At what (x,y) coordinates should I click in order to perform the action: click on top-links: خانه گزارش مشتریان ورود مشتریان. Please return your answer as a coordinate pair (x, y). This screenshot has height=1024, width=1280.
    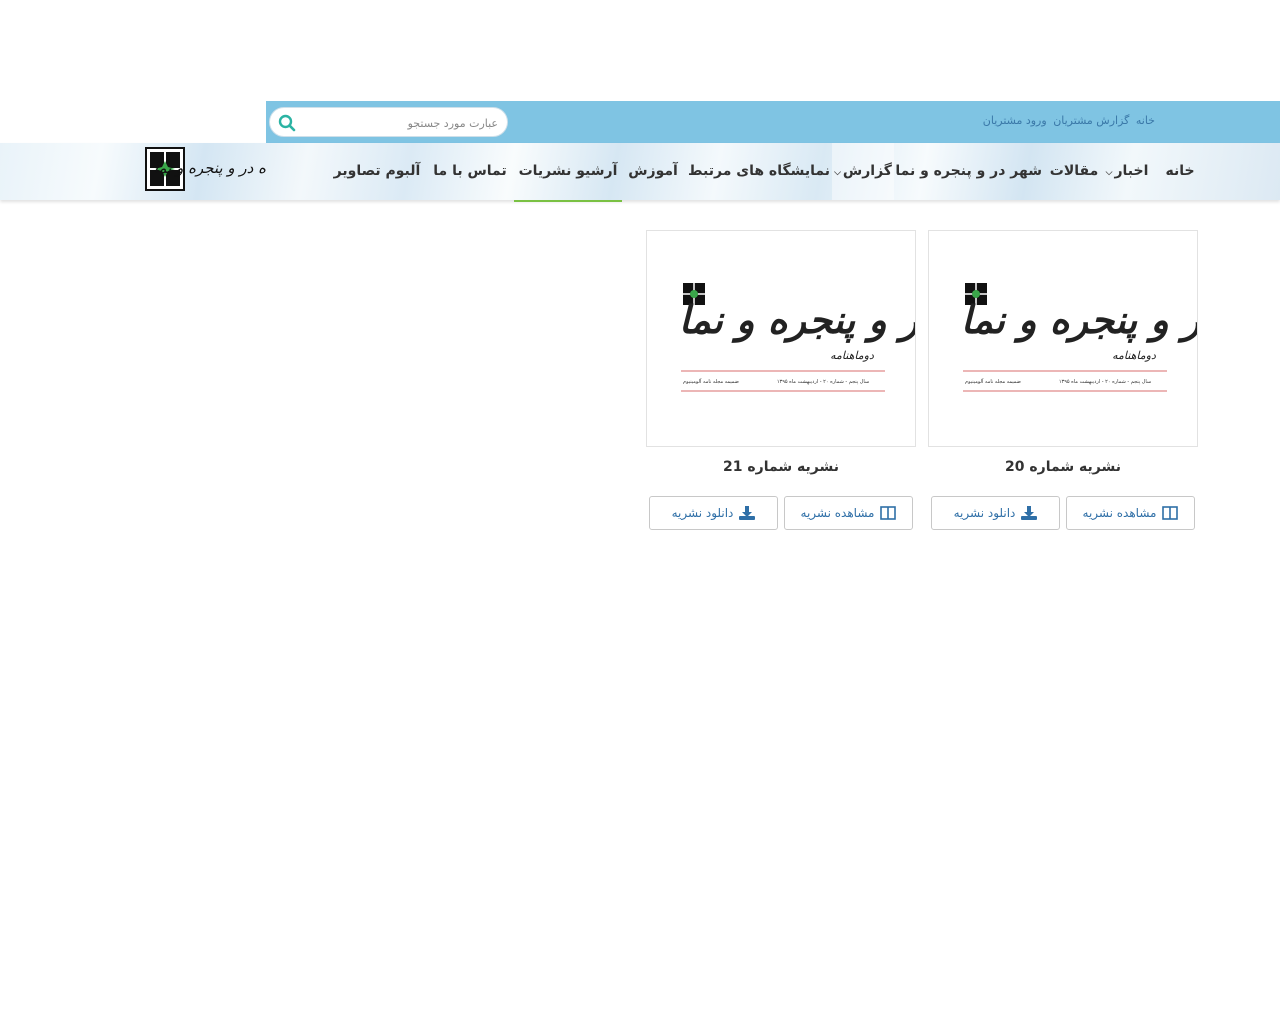
    Looking at the image, I should click on (1067, 120).